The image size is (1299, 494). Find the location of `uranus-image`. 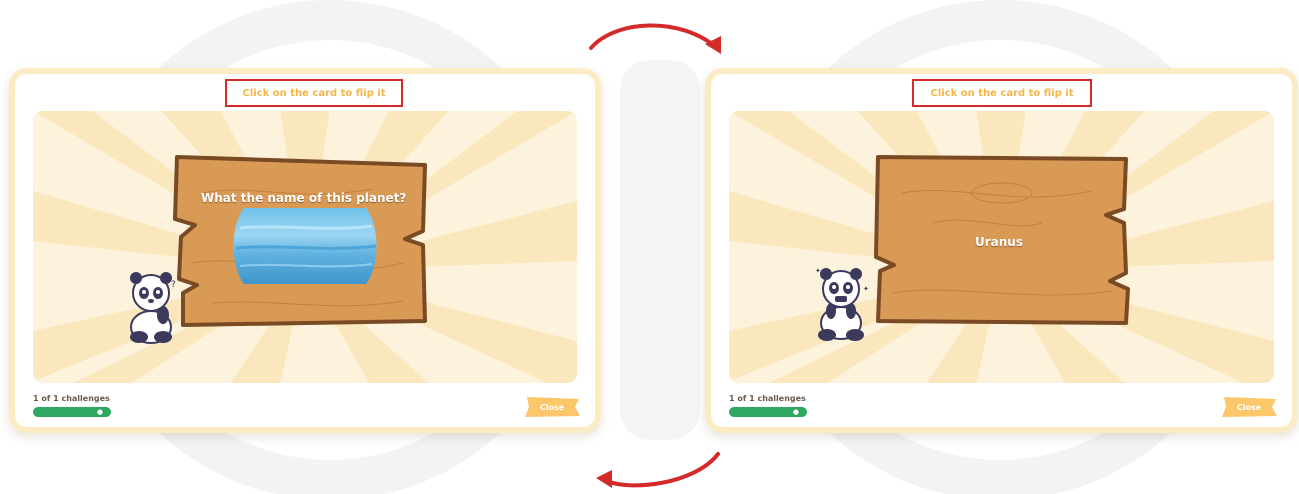

uranus-image is located at coordinates (305, 246).